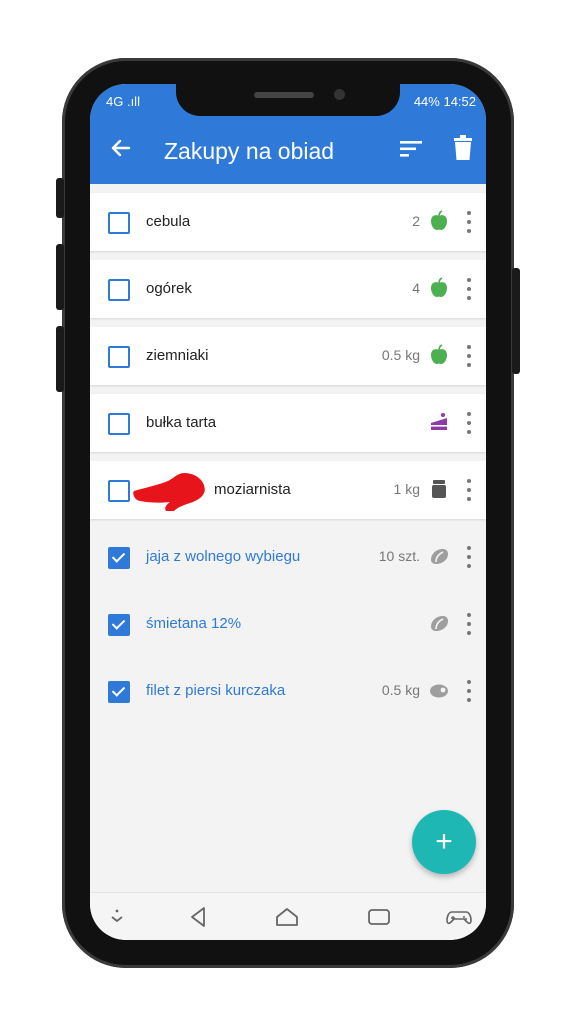 Image resolution: width=576 pixels, height=1024 pixels. Describe the element at coordinates (406, 489) in the screenshot. I see `item-quantity: 1 kg` at that location.